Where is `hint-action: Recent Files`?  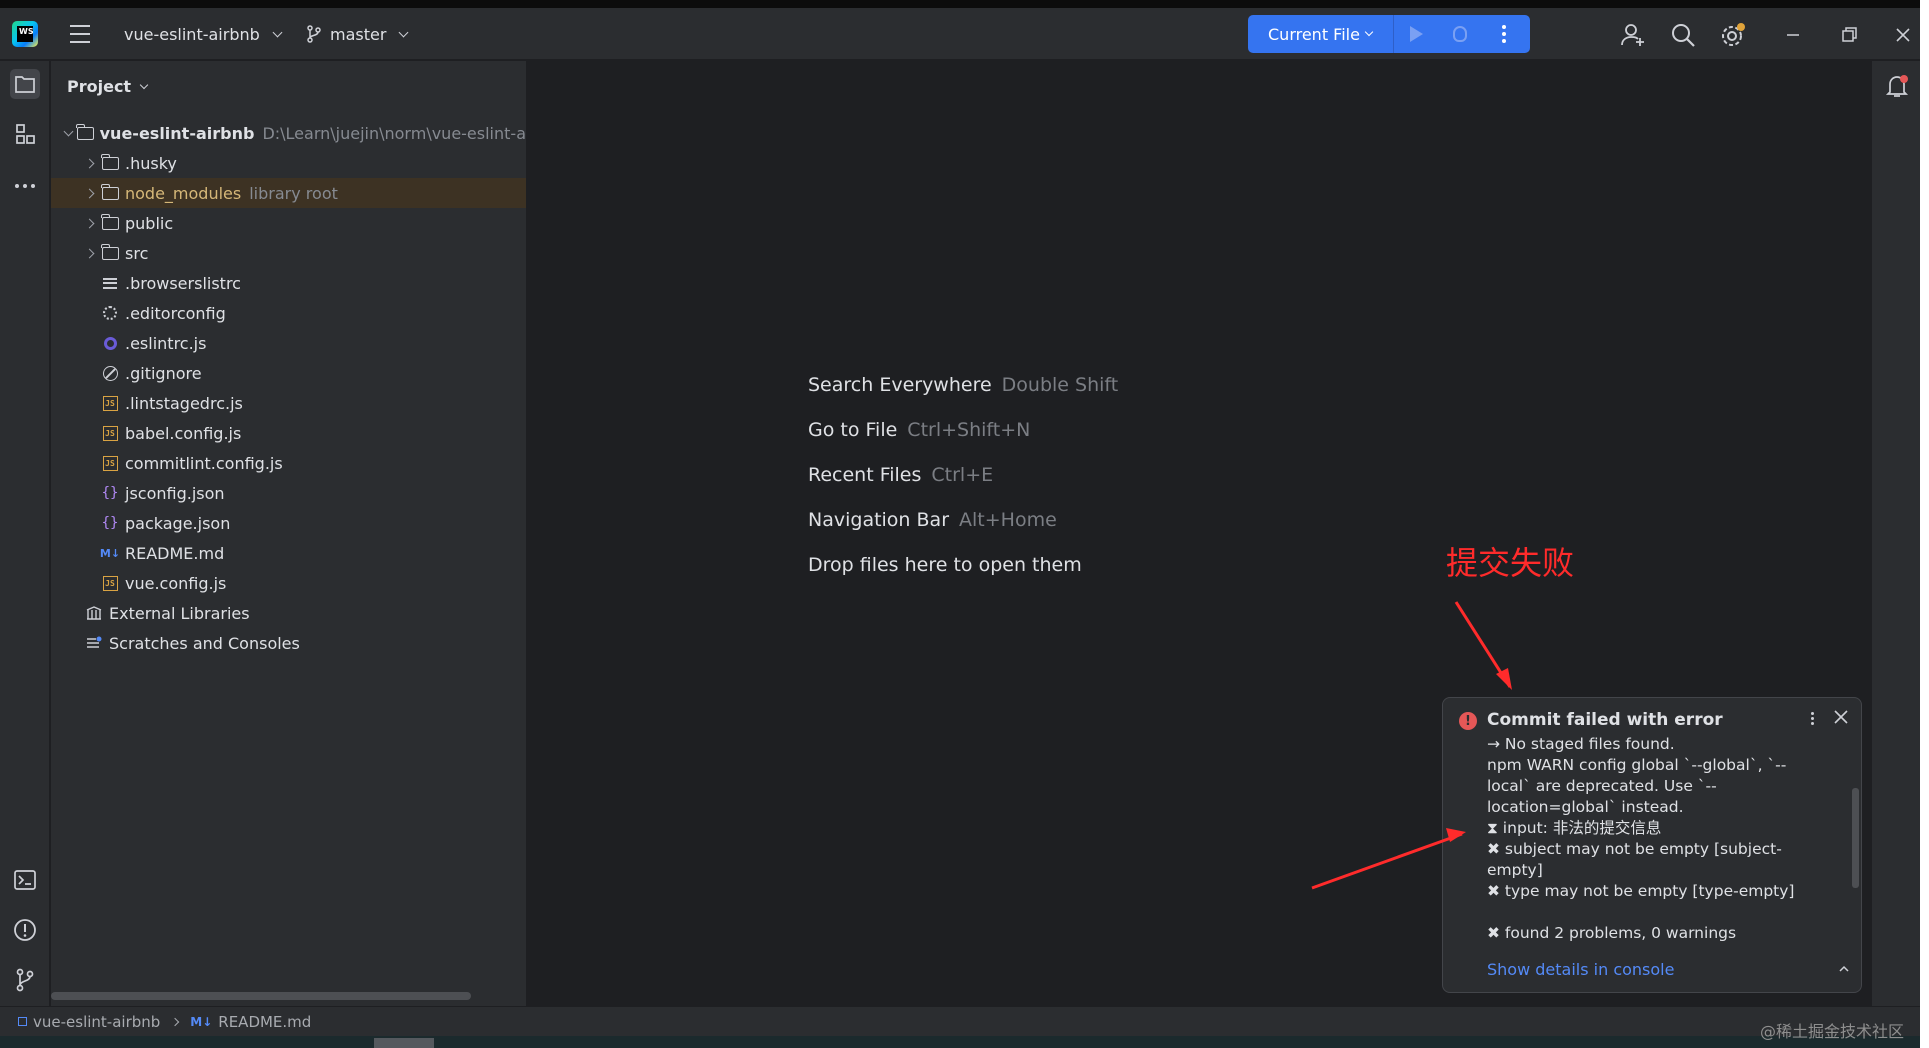
hint-action: Recent Files is located at coordinates (865, 475).